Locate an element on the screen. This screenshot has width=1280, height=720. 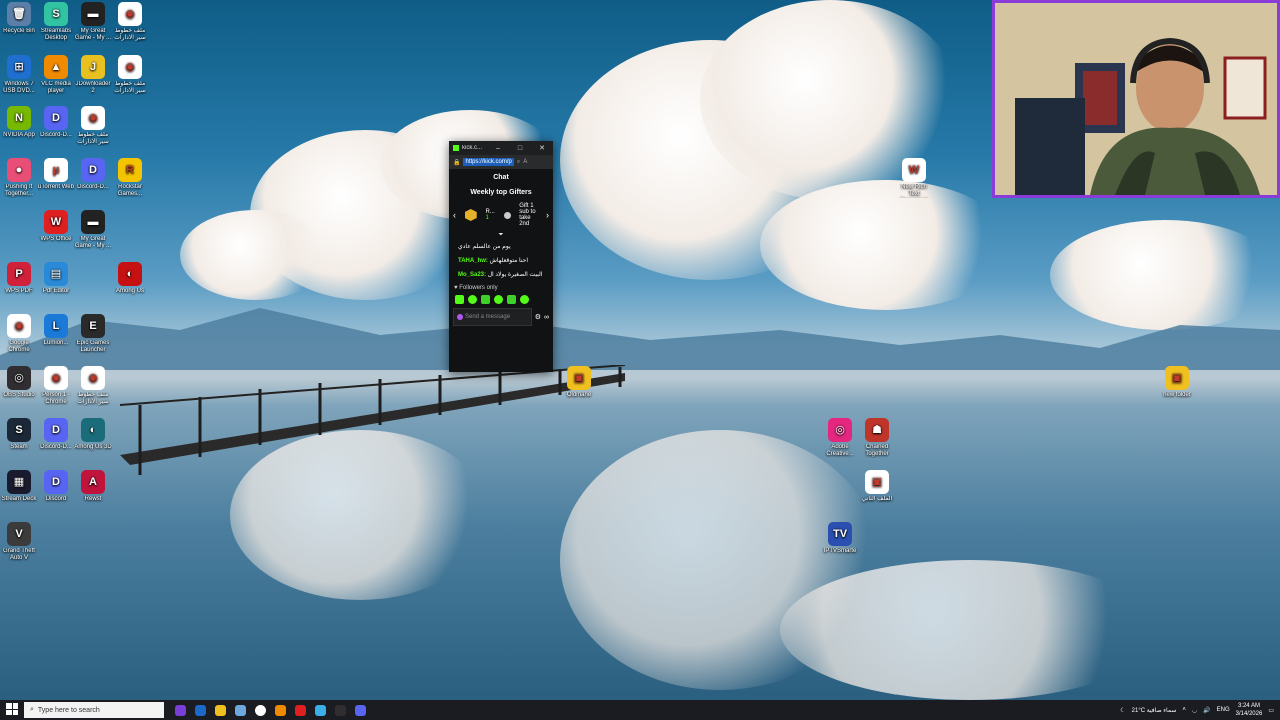
weather-text: 21°C سماء صافية is located at coordinates (1154, 710).